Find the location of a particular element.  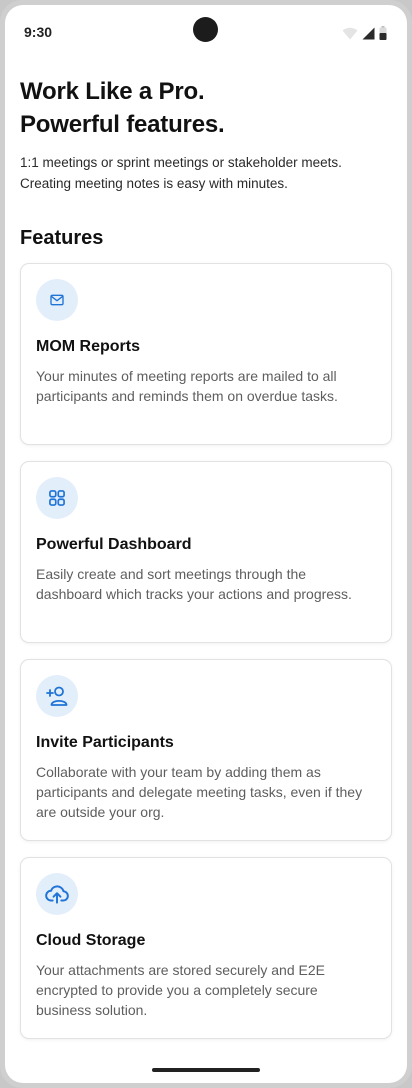

home-indicator is located at coordinates (206, 1070).